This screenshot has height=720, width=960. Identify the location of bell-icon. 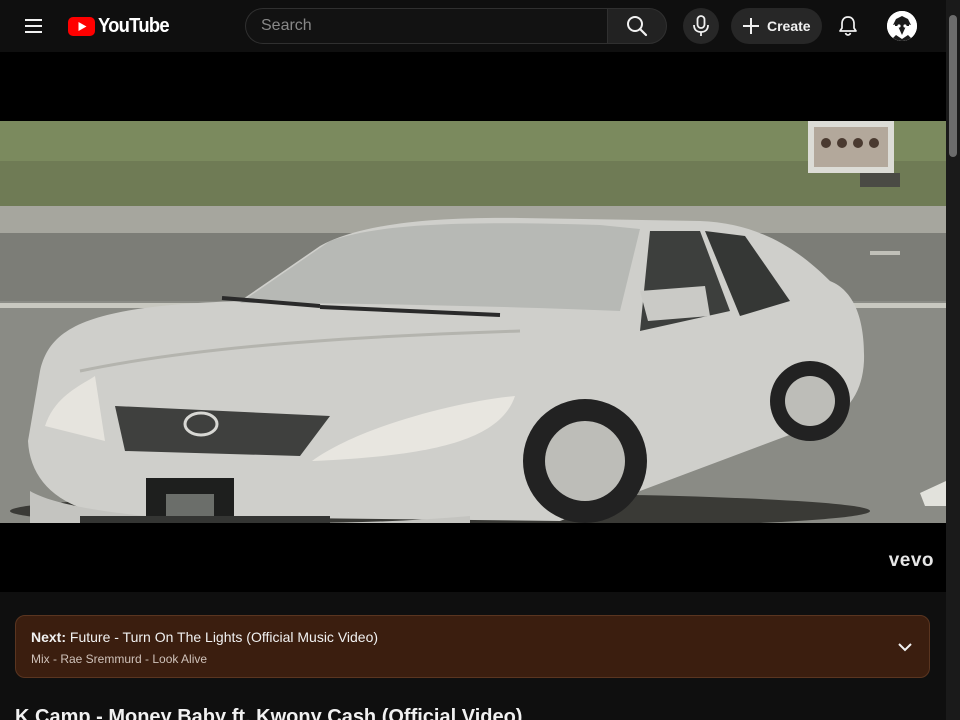
(848, 26).